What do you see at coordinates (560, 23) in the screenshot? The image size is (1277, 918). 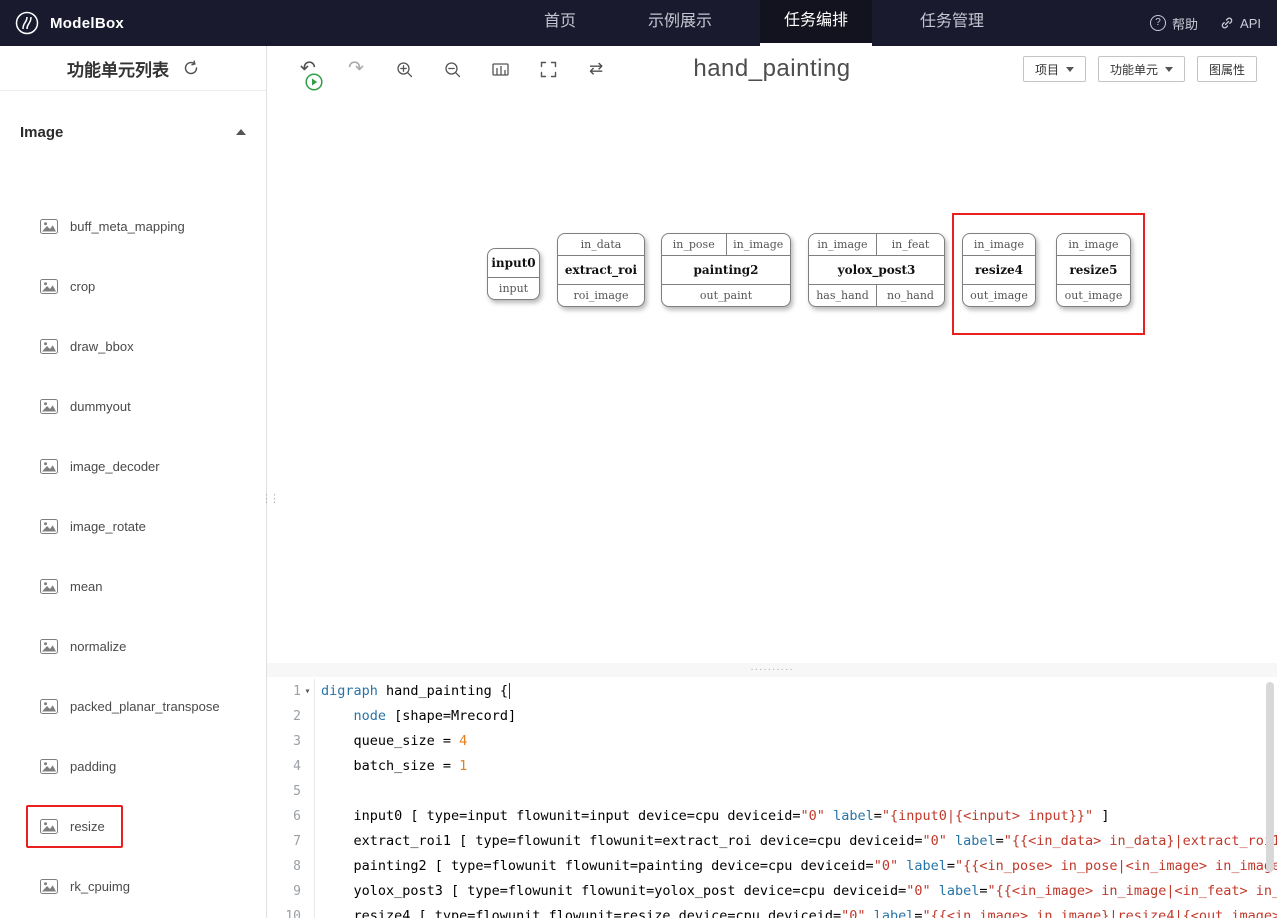 I see `nav-item-home: 首页` at bounding box center [560, 23].